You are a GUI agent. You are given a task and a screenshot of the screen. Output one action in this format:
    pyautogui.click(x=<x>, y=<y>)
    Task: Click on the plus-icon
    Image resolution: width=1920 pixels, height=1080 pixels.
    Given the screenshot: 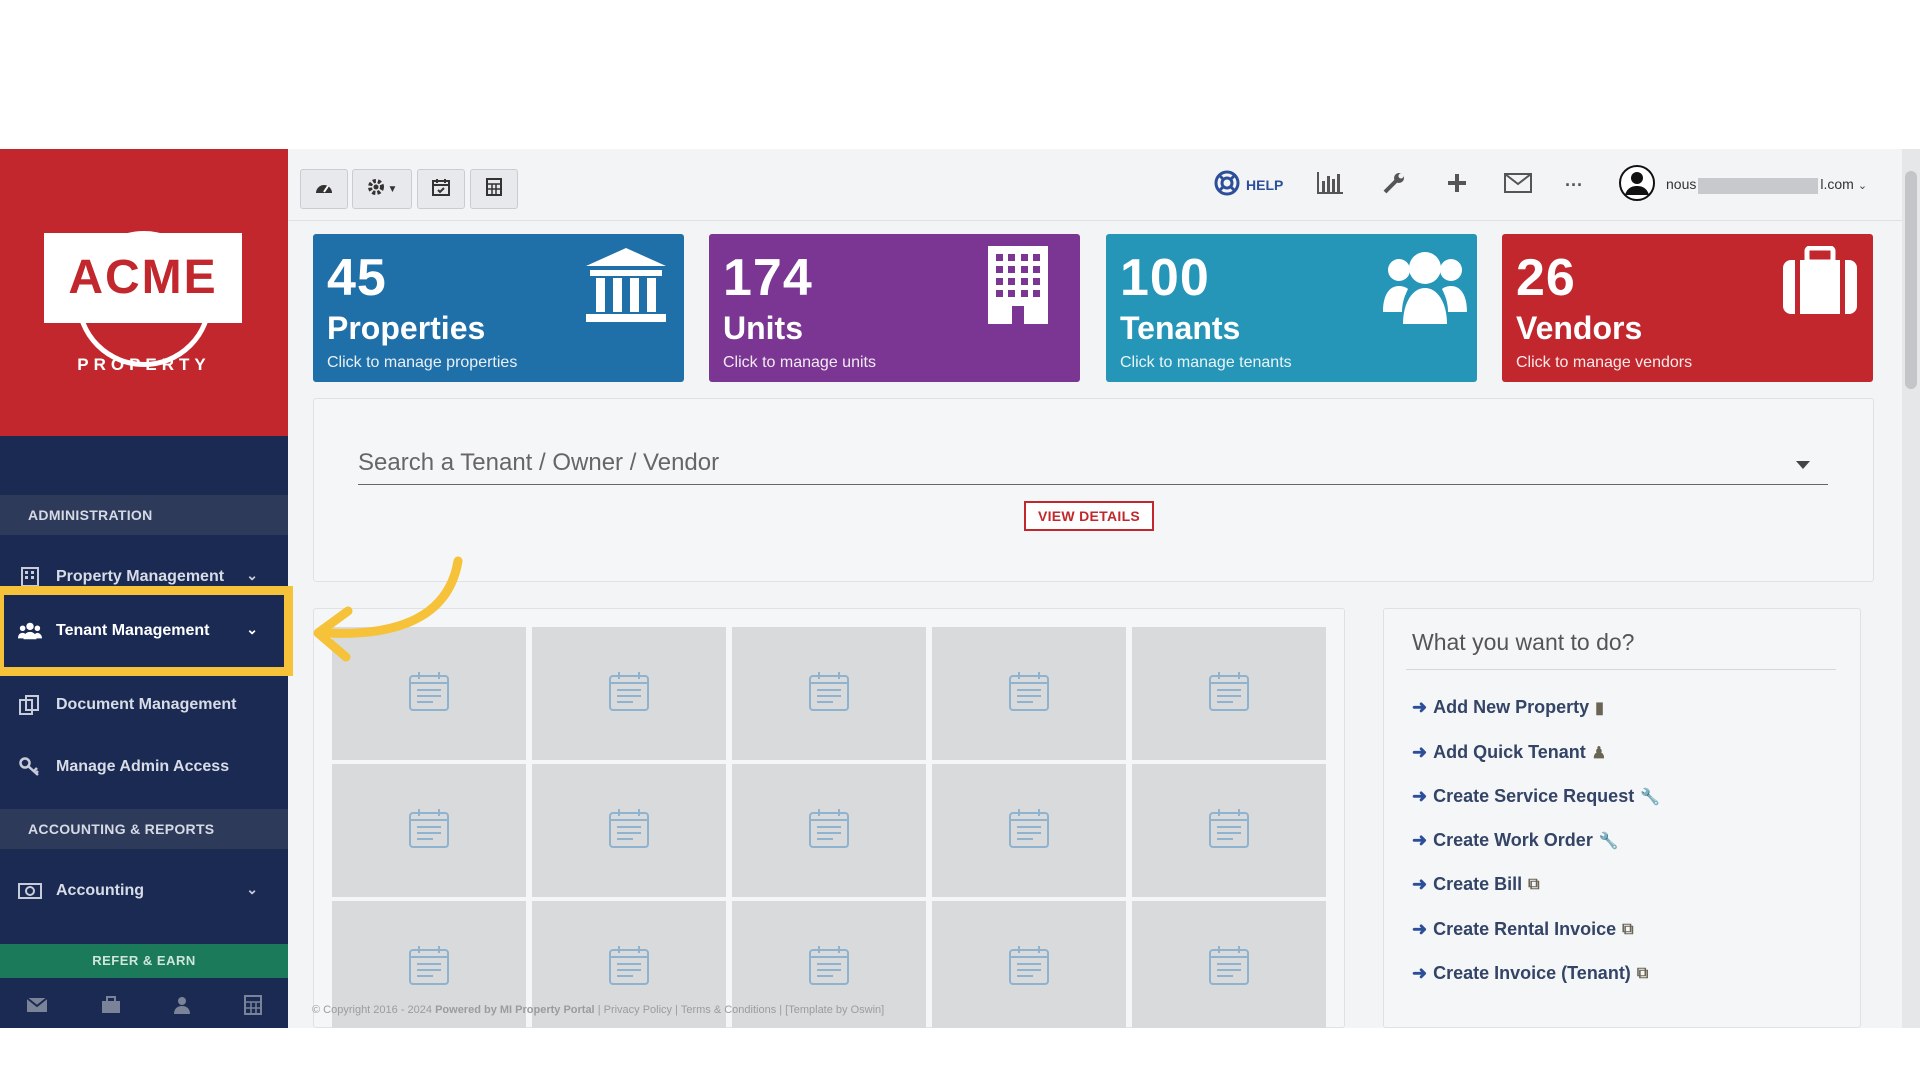 What is the action you would take?
    pyautogui.click(x=1457, y=185)
    